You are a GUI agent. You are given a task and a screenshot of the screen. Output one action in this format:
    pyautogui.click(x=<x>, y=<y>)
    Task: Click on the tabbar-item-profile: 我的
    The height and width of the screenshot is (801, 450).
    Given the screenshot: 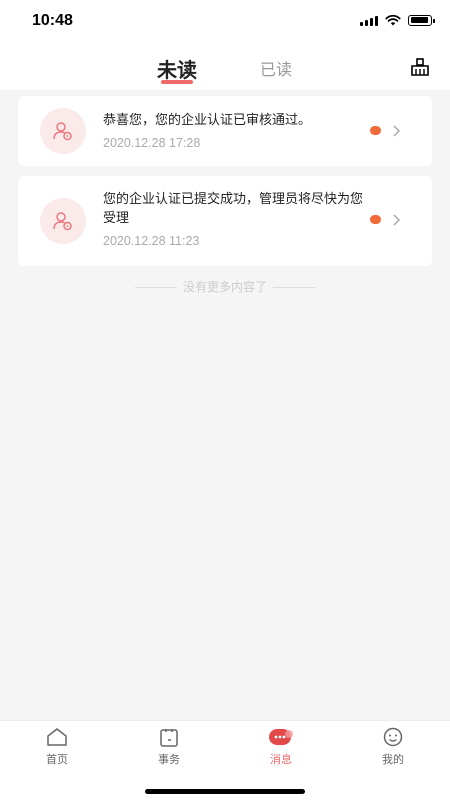 What is the action you would take?
    pyautogui.click(x=393, y=747)
    